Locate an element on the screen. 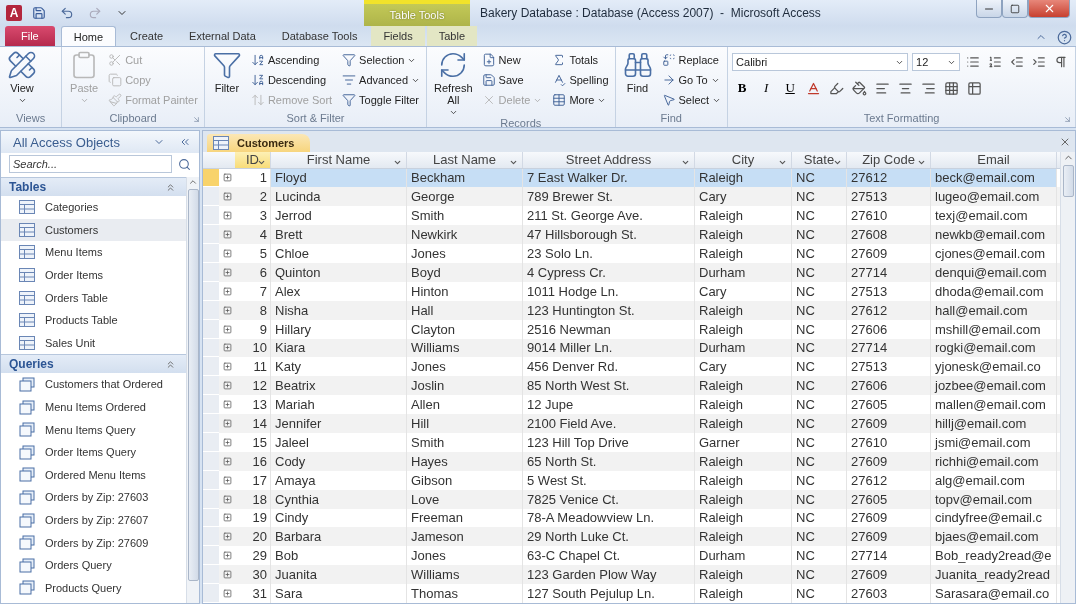  ribbon-button: View is located at coordinates (22, 81).